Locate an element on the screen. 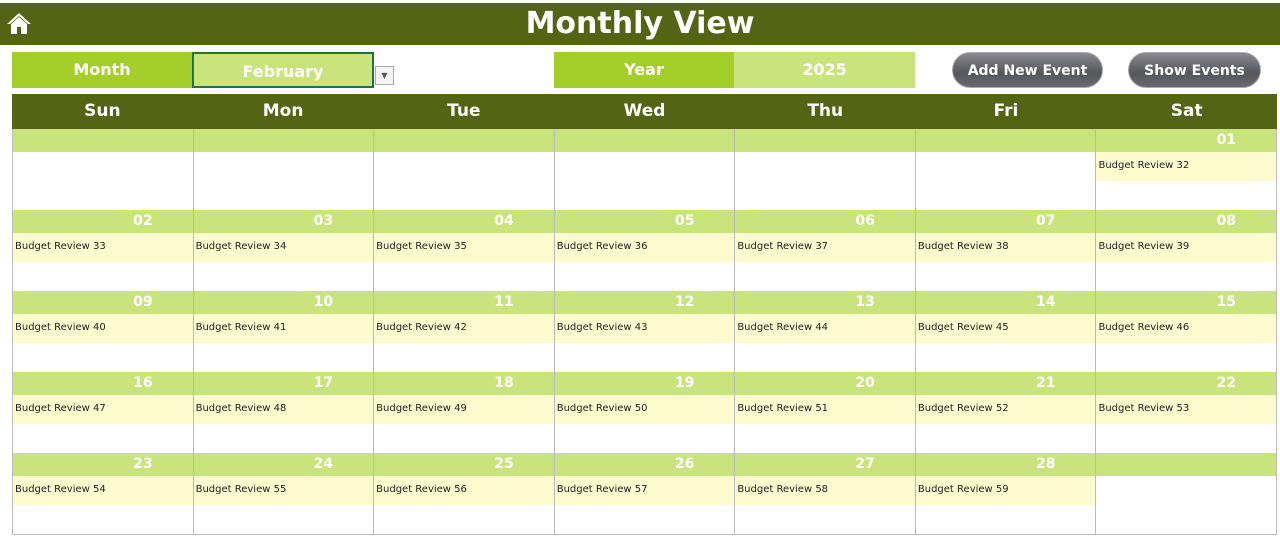 The width and height of the screenshot is (1280, 560). day-cell: 12 Budget Review 43 is located at coordinates (645, 331).